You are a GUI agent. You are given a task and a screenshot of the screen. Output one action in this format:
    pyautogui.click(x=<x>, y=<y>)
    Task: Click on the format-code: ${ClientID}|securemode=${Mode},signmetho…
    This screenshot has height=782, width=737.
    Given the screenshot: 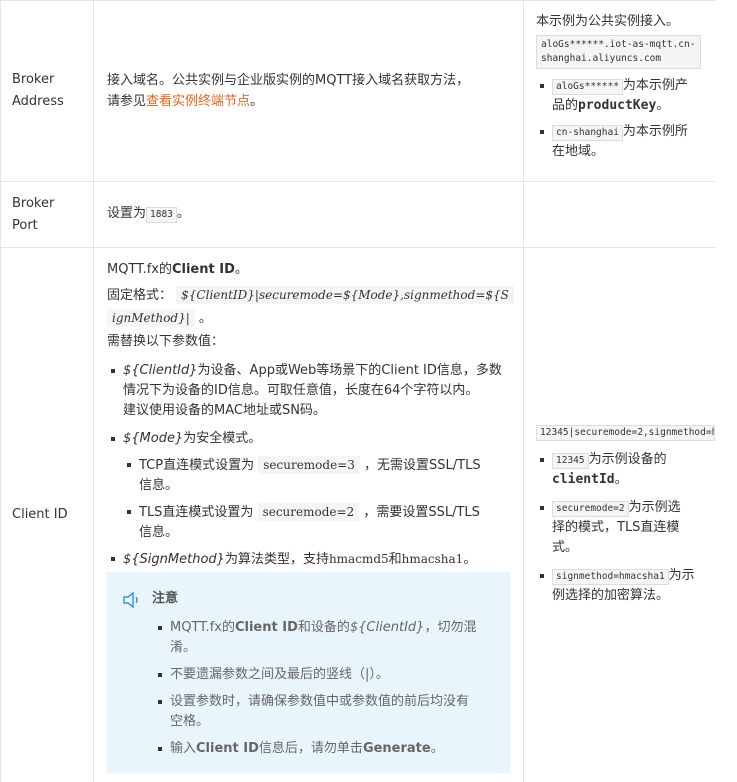 What is the action you would take?
    pyautogui.click(x=345, y=295)
    